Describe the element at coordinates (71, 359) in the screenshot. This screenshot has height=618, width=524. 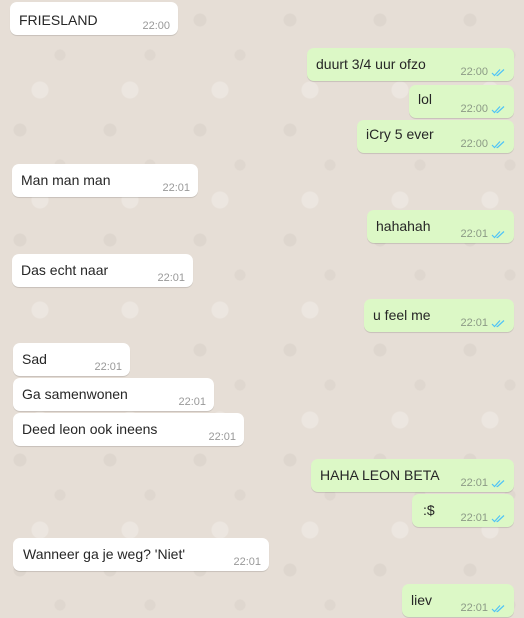
I see `message-incoming: Sad 22:01` at that location.